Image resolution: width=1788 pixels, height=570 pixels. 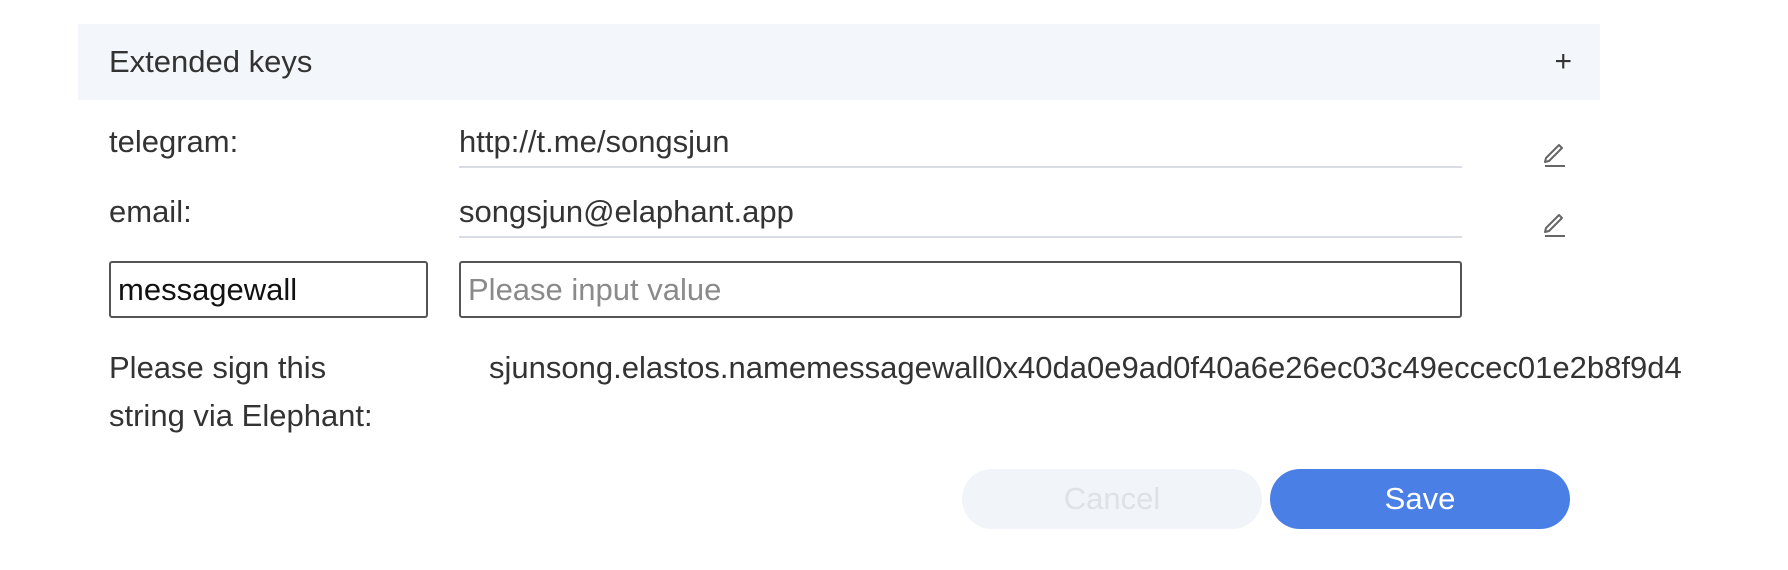 What do you see at coordinates (960, 216) in the screenshot?
I see `field-value-email: songsjun@elaphant.app` at bounding box center [960, 216].